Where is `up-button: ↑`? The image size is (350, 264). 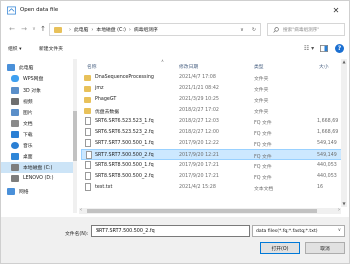
up-button: ↑ is located at coordinates (43, 29).